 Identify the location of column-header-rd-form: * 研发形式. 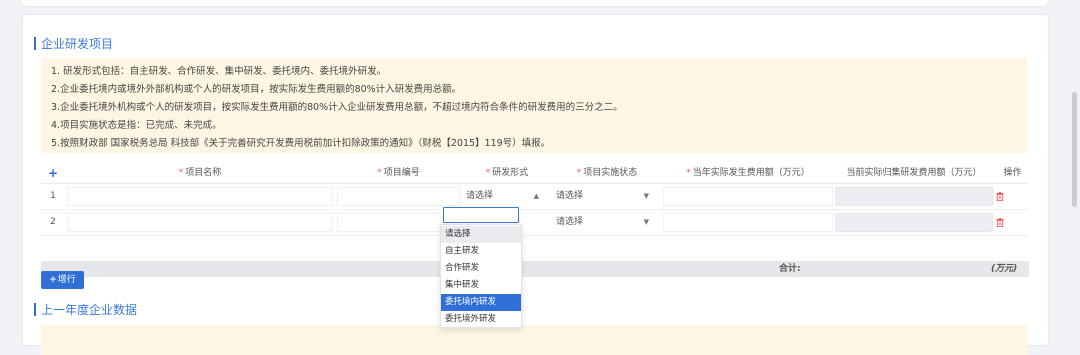
(507, 173).